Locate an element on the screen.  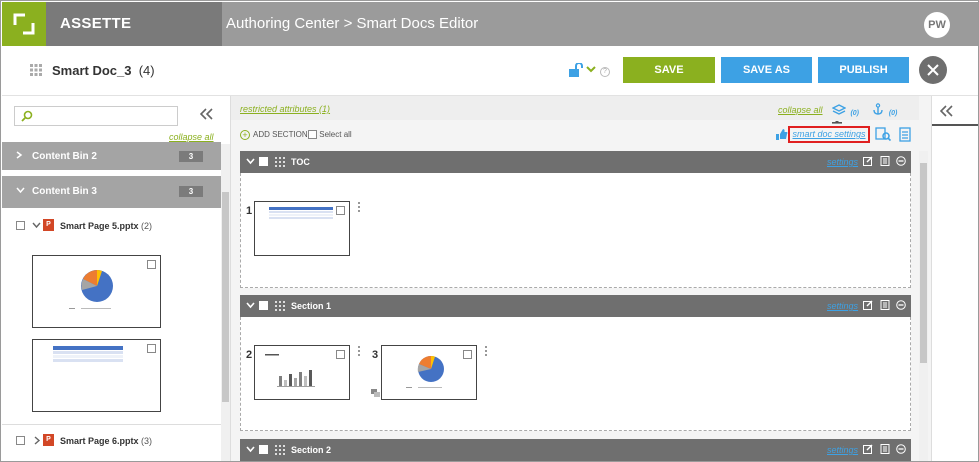
slide-thumbnail-pie-chart is located at coordinates (429, 372).